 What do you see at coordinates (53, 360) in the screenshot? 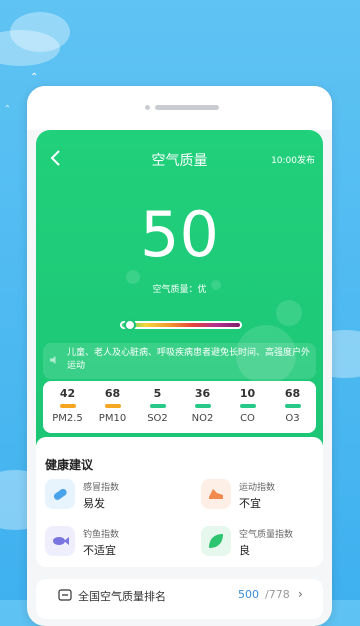
I see `speaker-icon` at bounding box center [53, 360].